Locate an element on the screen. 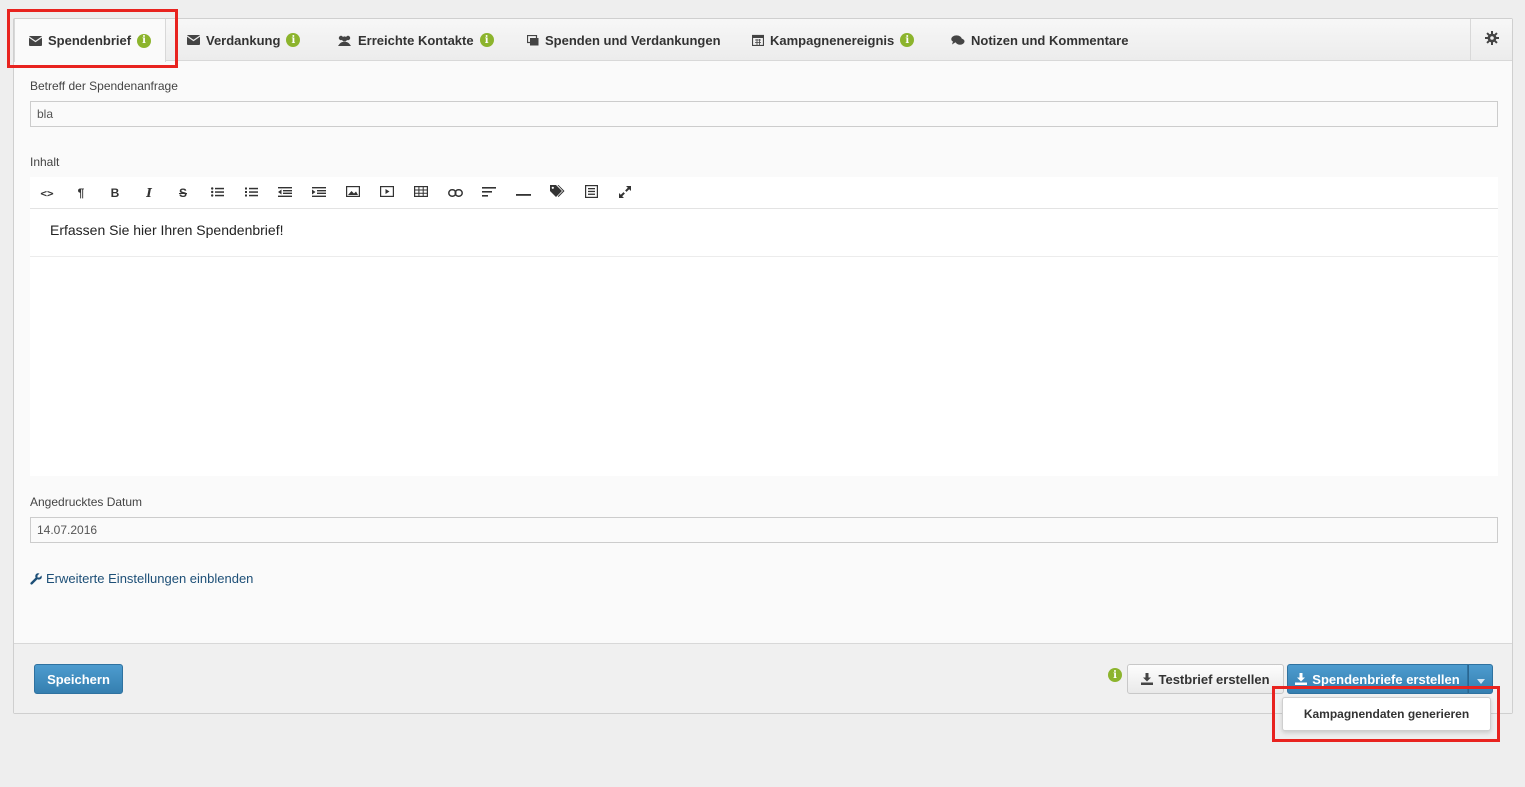  caret-down-icon is located at coordinates (1480, 679).